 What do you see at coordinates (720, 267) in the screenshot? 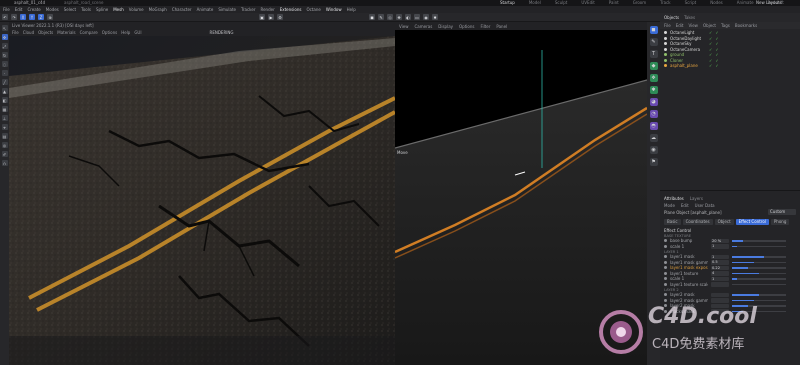
I see `parameter-value-field: 0.22` at bounding box center [720, 267].